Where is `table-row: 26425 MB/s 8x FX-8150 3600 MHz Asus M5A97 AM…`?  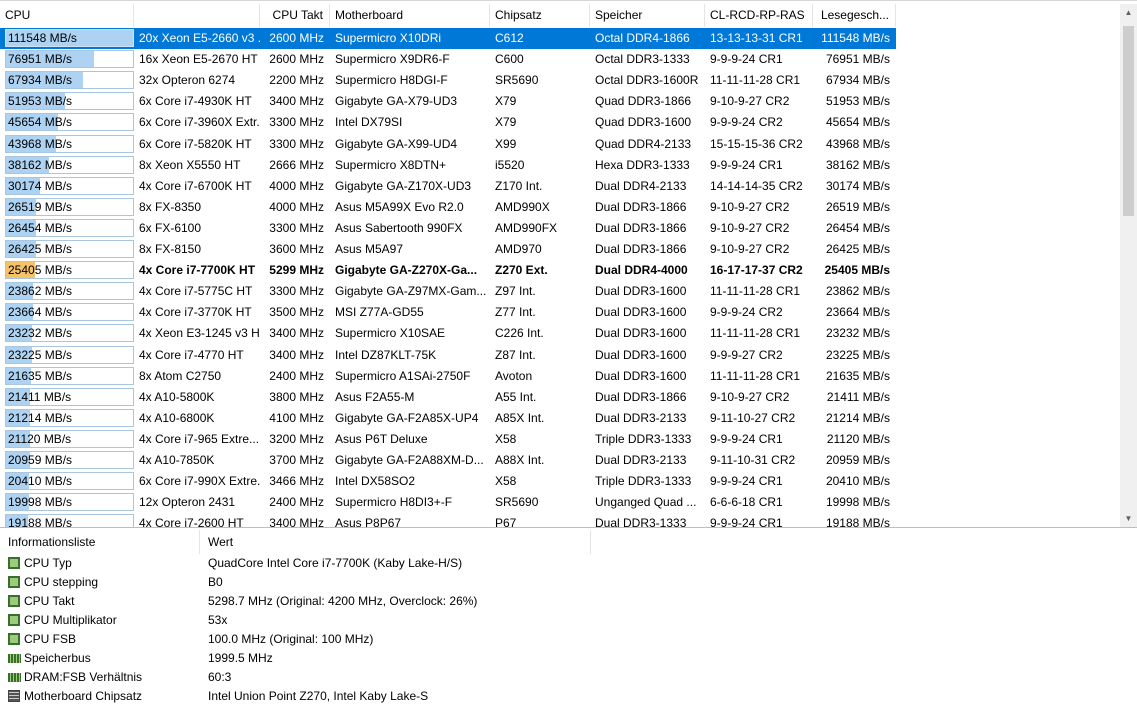
table-row: 26425 MB/s 8x FX-8150 3600 MHz Asus M5A97 AM… is located at coordinates (448, 249).